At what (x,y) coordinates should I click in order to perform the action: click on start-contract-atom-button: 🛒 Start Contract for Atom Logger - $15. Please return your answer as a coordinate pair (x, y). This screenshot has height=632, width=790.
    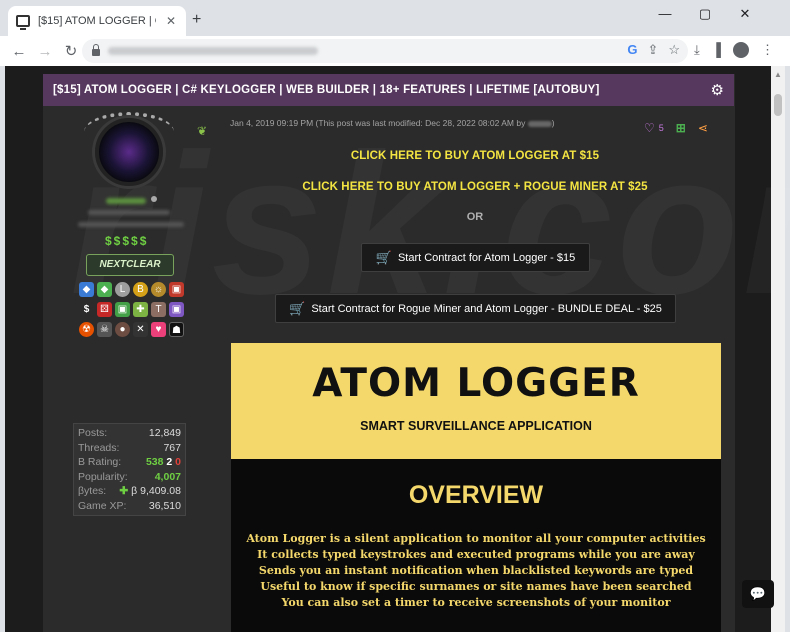
    Looking at the image, I should click on (475, 257).